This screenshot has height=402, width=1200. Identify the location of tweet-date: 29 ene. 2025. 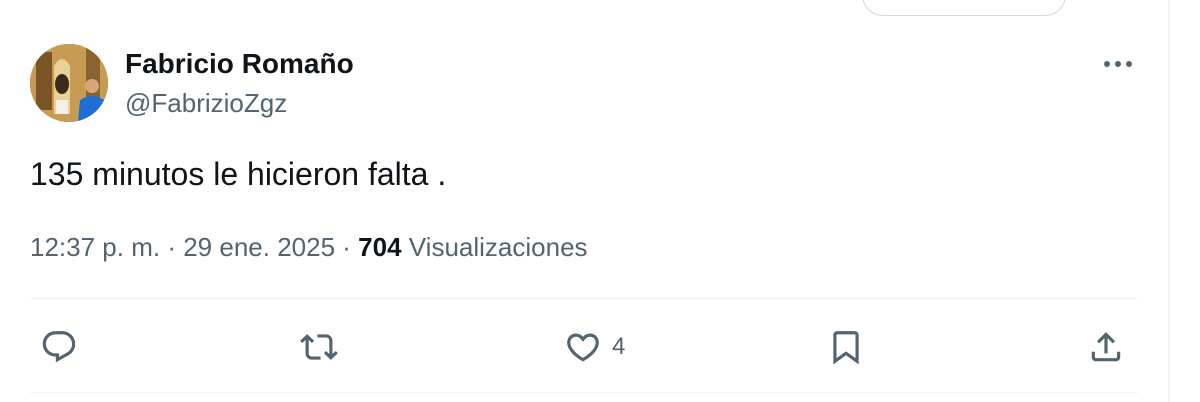
(259, 247).